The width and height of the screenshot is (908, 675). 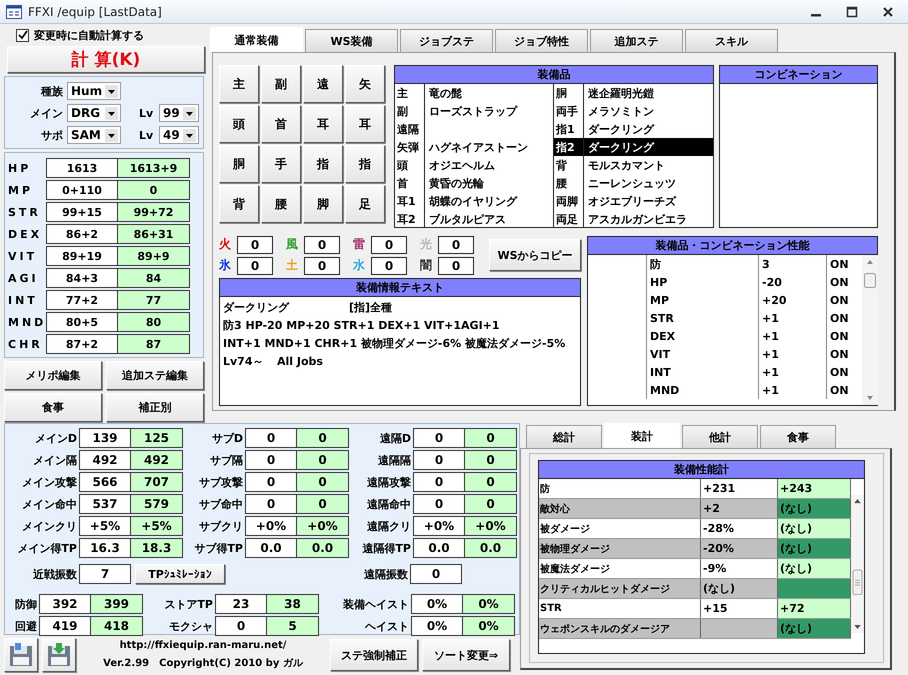 What do you see at coordinates (106, 59) in the screenshot?
I see `calculate-button: 計 算(K)` at bounding box center [106, 59].